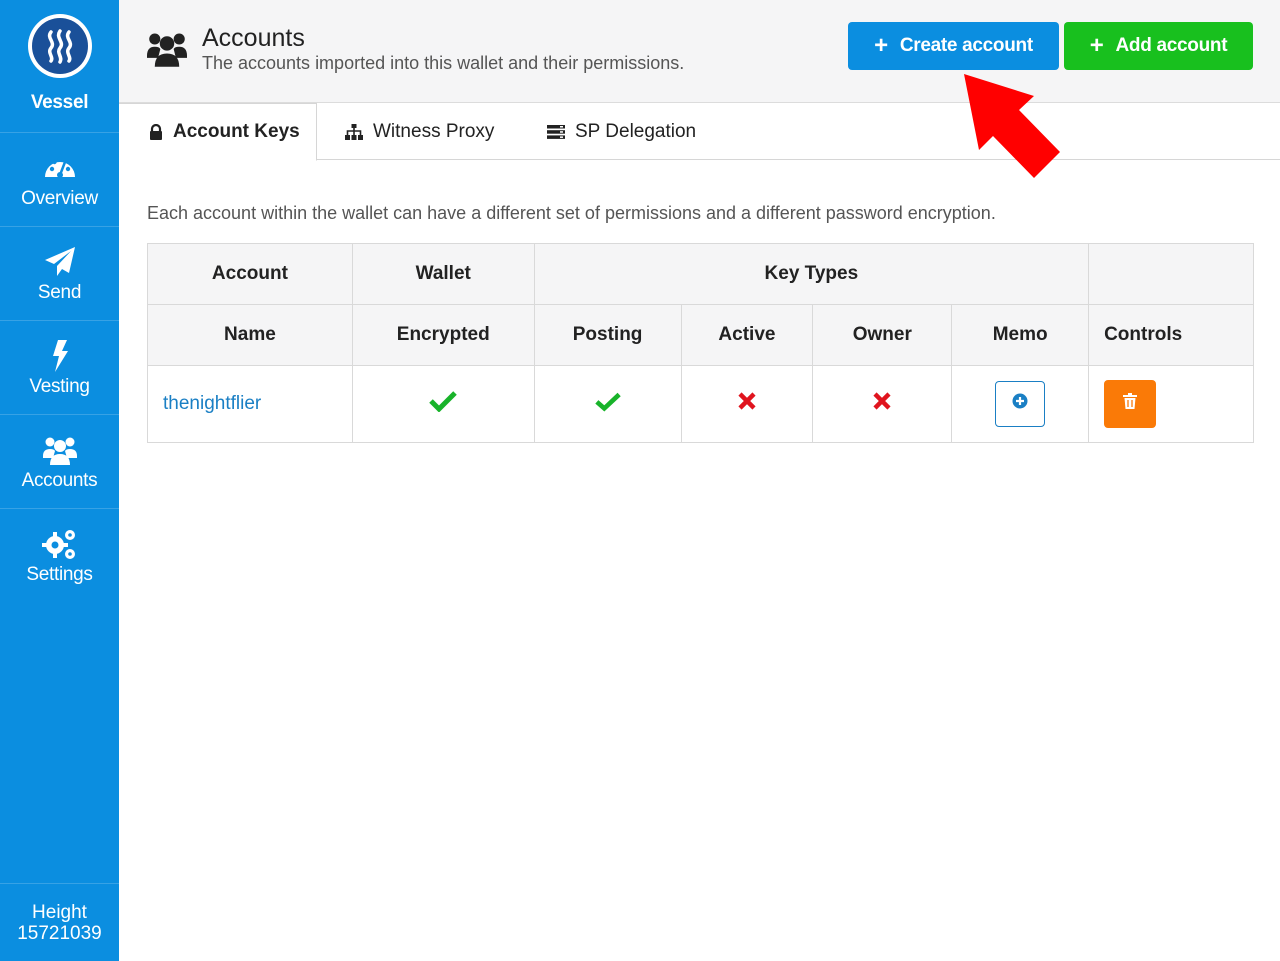  I want to click on brand-label: Vessel, so click(59, 102).